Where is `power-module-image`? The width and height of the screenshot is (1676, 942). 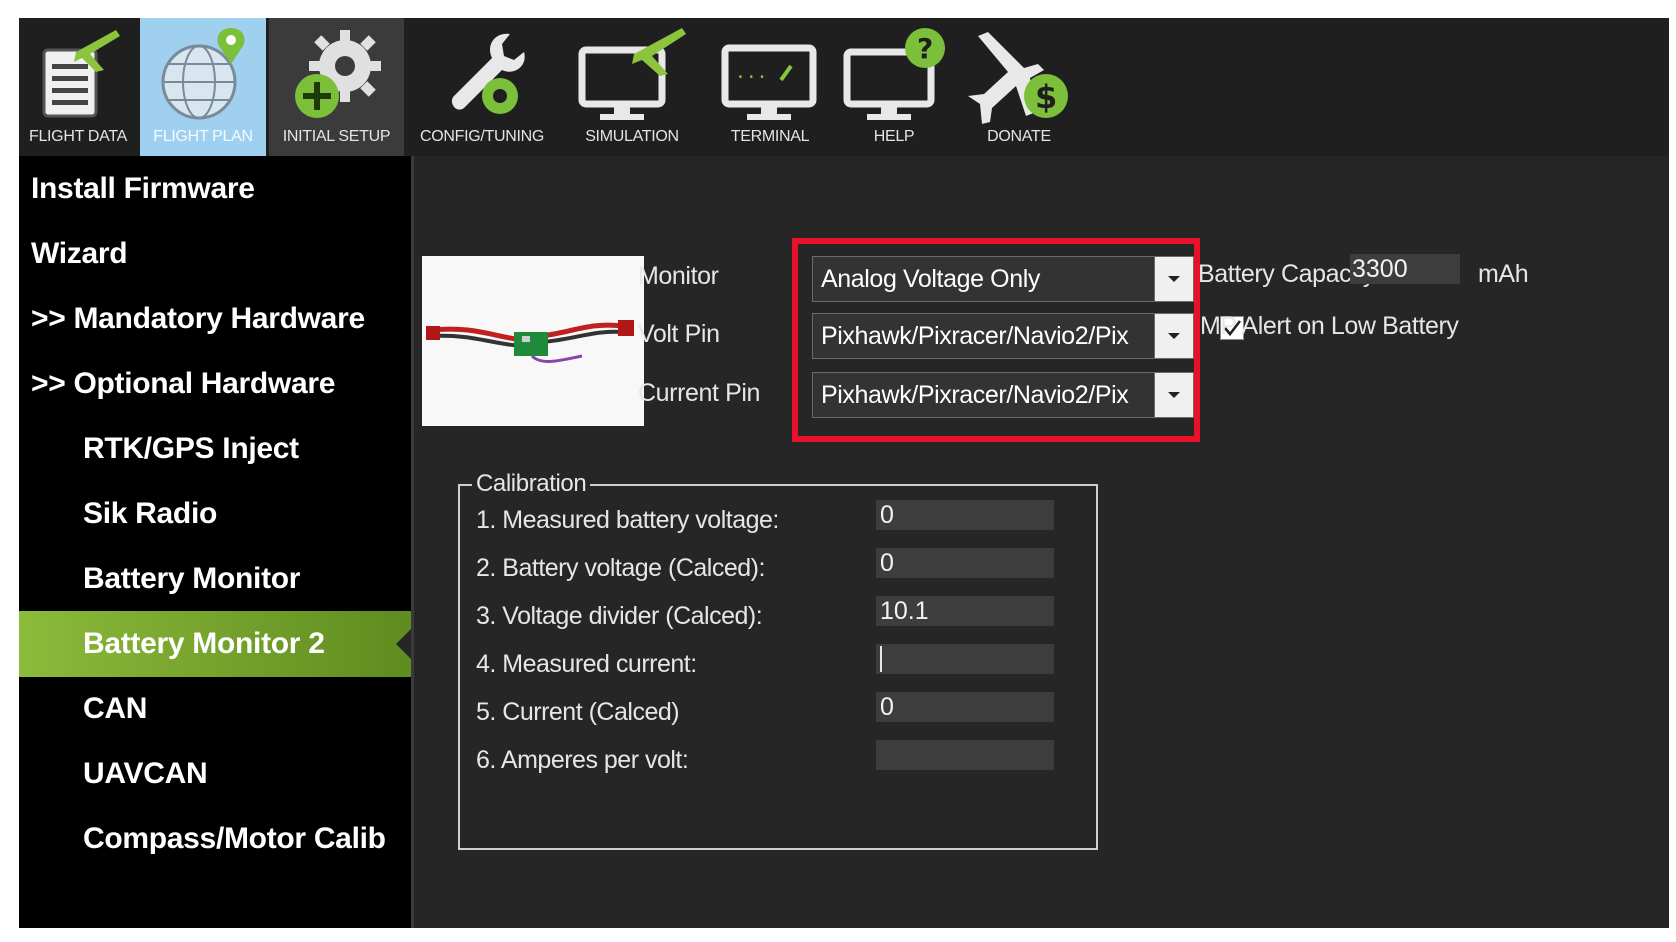
power-module-image is located at coordinates (533, 341).